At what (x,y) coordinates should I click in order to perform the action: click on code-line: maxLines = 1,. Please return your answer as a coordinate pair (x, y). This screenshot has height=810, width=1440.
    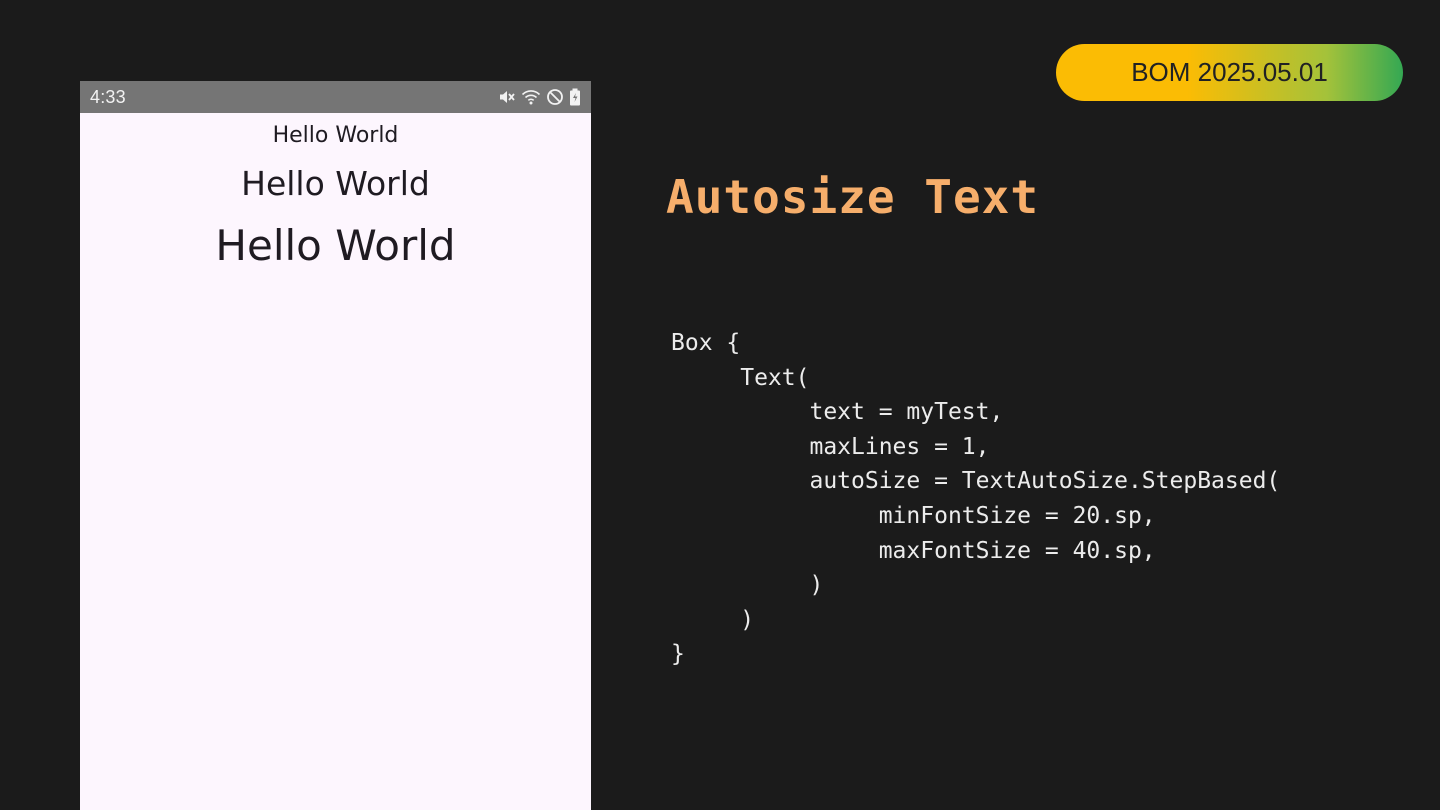
    Looking at the image, I should click on (830, 446).